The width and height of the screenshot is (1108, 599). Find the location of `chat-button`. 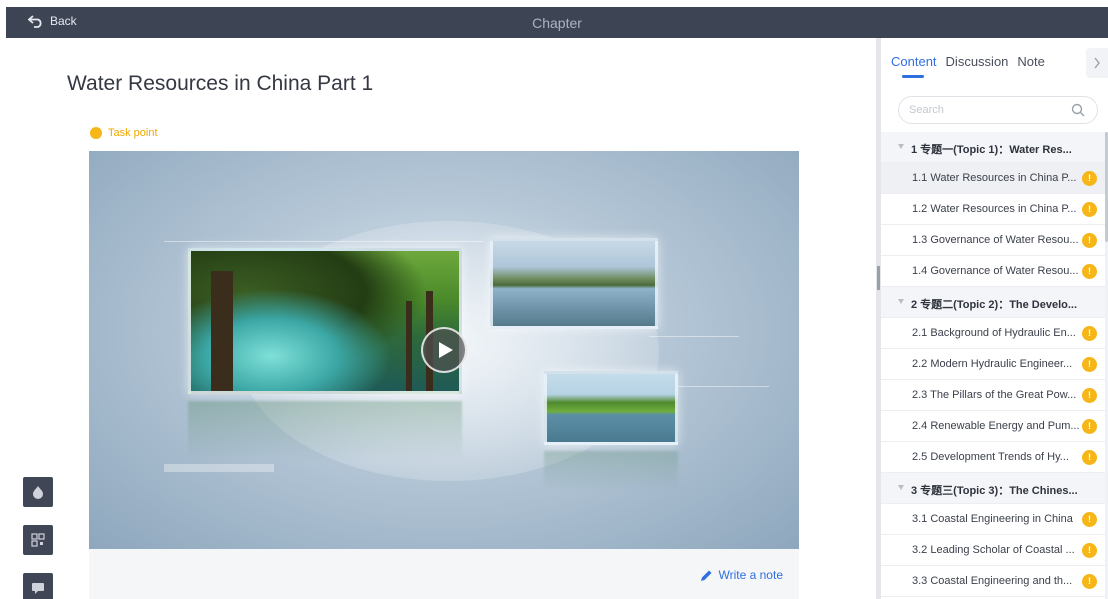

chat-button is located at coordinates (38, 586).